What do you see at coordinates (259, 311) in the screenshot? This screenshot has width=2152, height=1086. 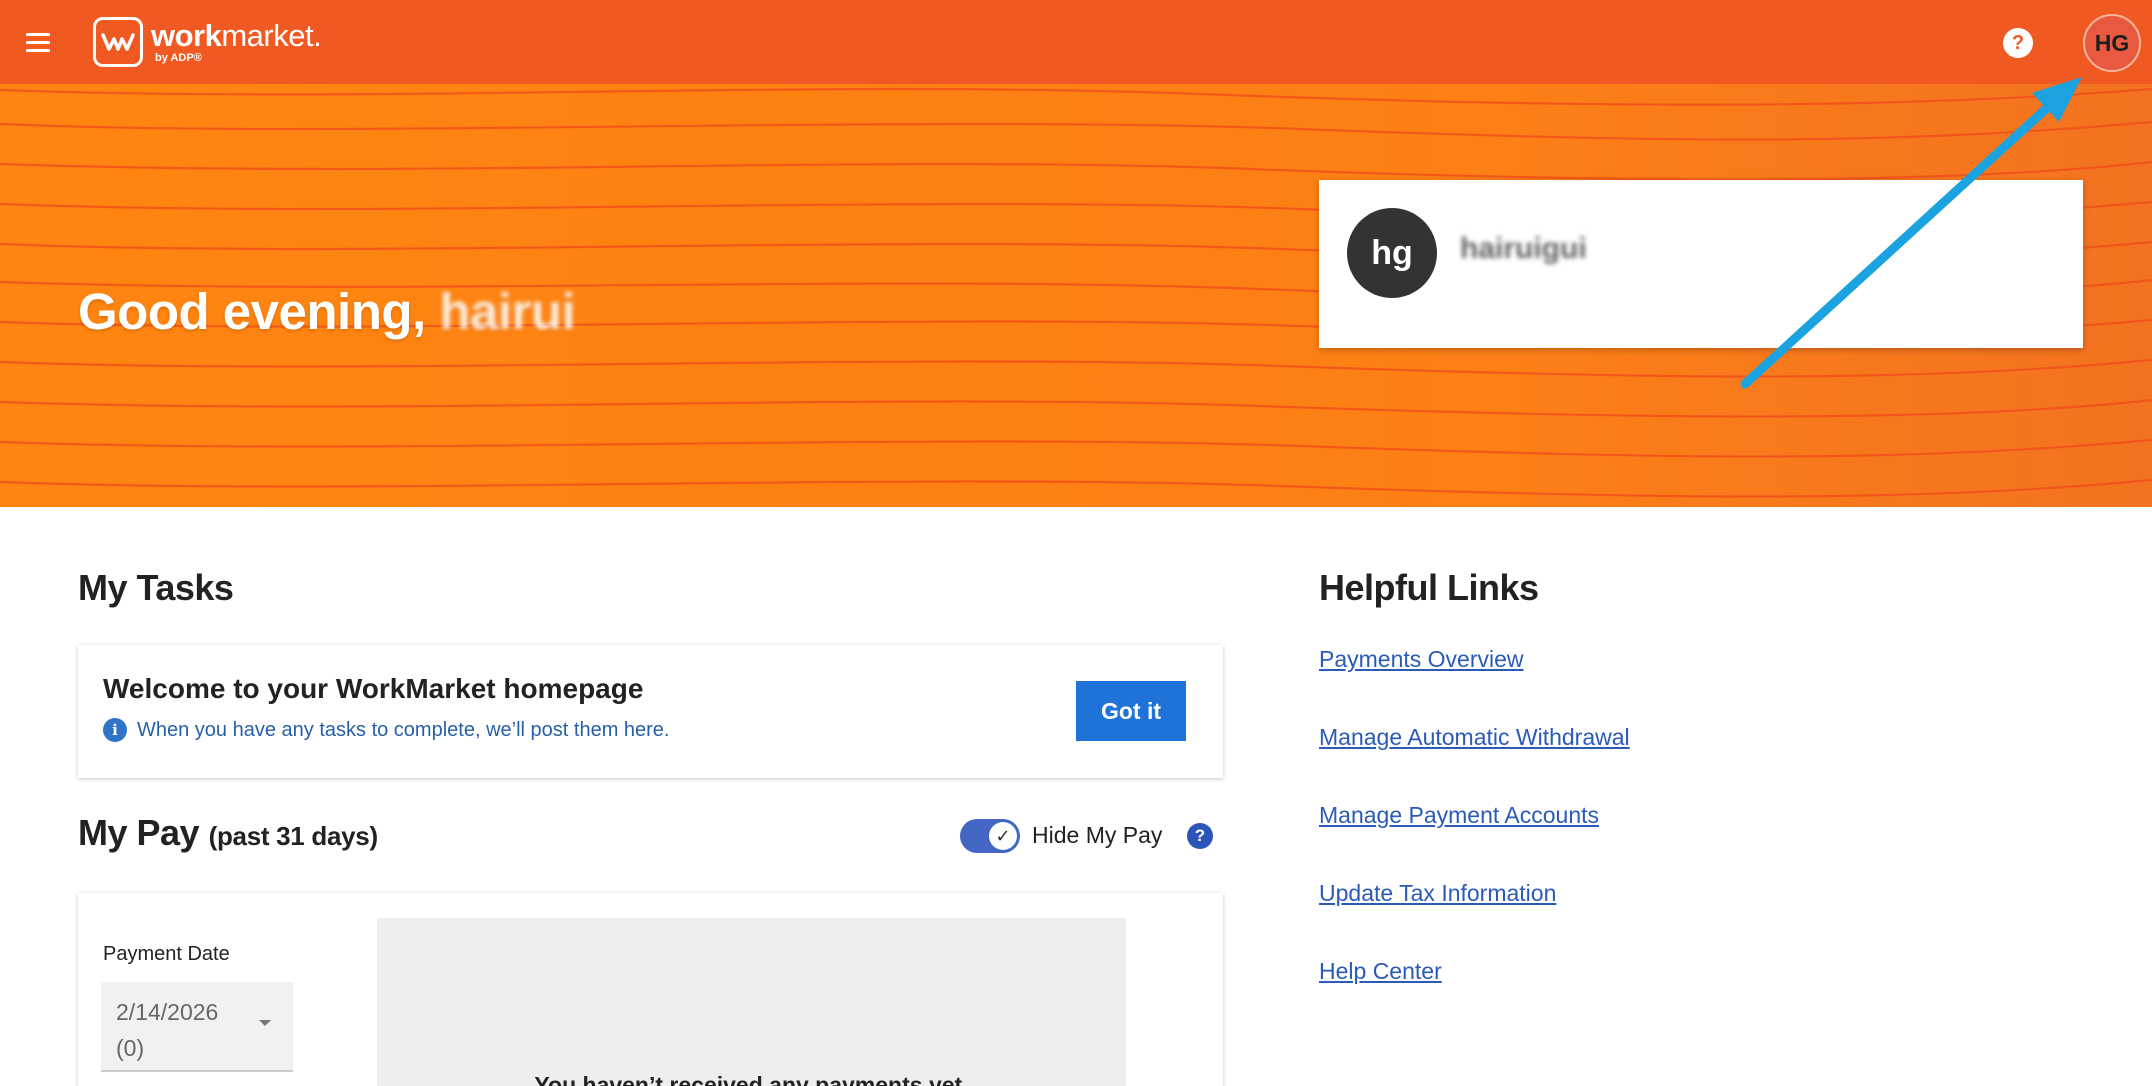 I see `greeting-prefix: Good evening,` at bounding box center [259, 311].